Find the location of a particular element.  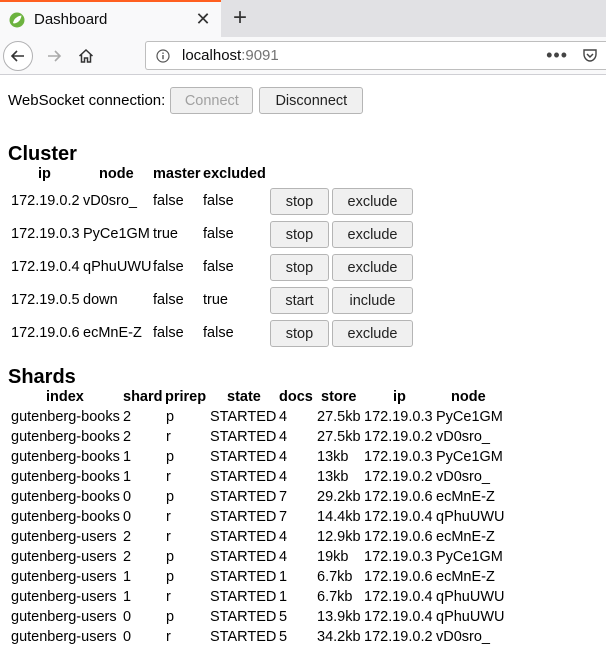

shards-header-store: store is located at coordinates (339, 397).